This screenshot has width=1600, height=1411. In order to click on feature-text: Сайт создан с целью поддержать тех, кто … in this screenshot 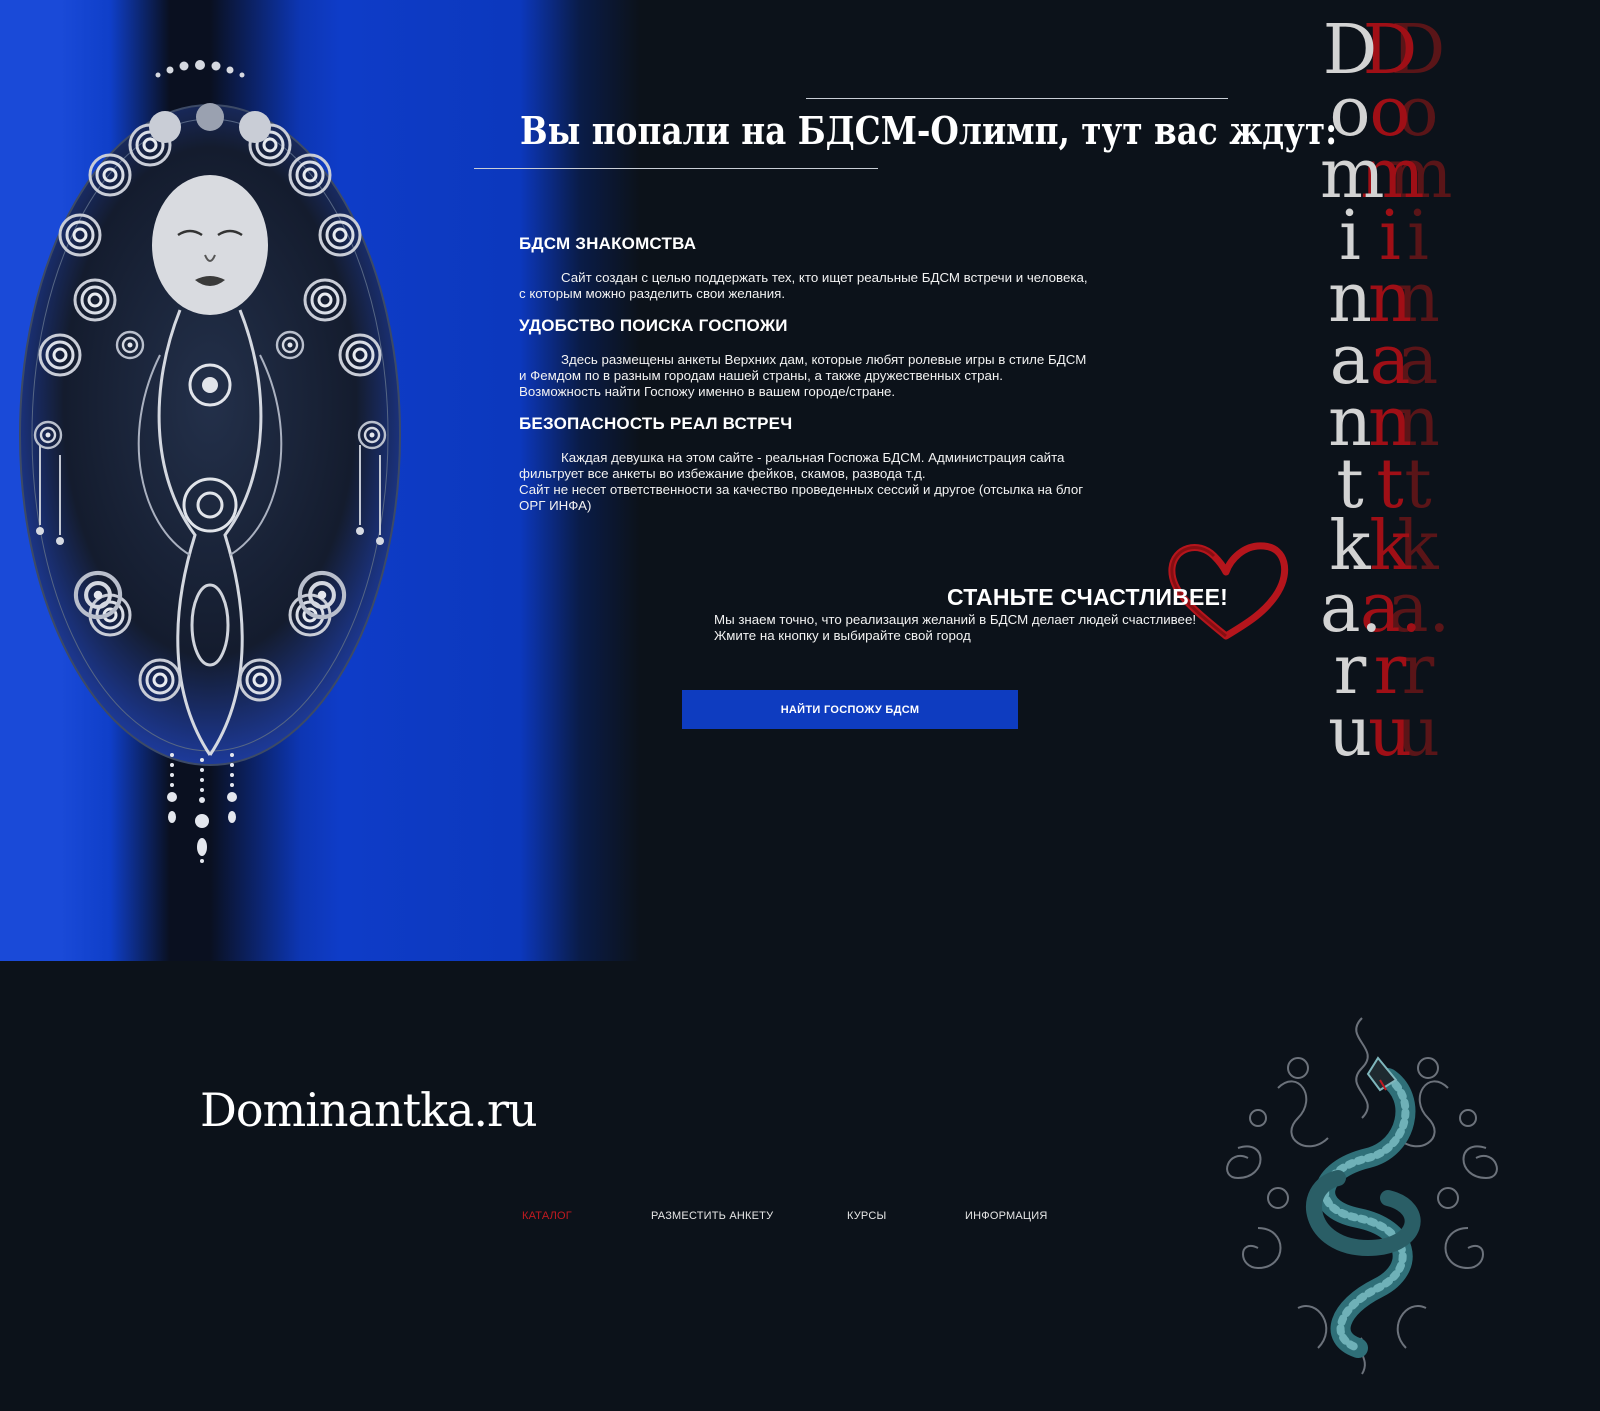, I will do `click(829, 286)`.